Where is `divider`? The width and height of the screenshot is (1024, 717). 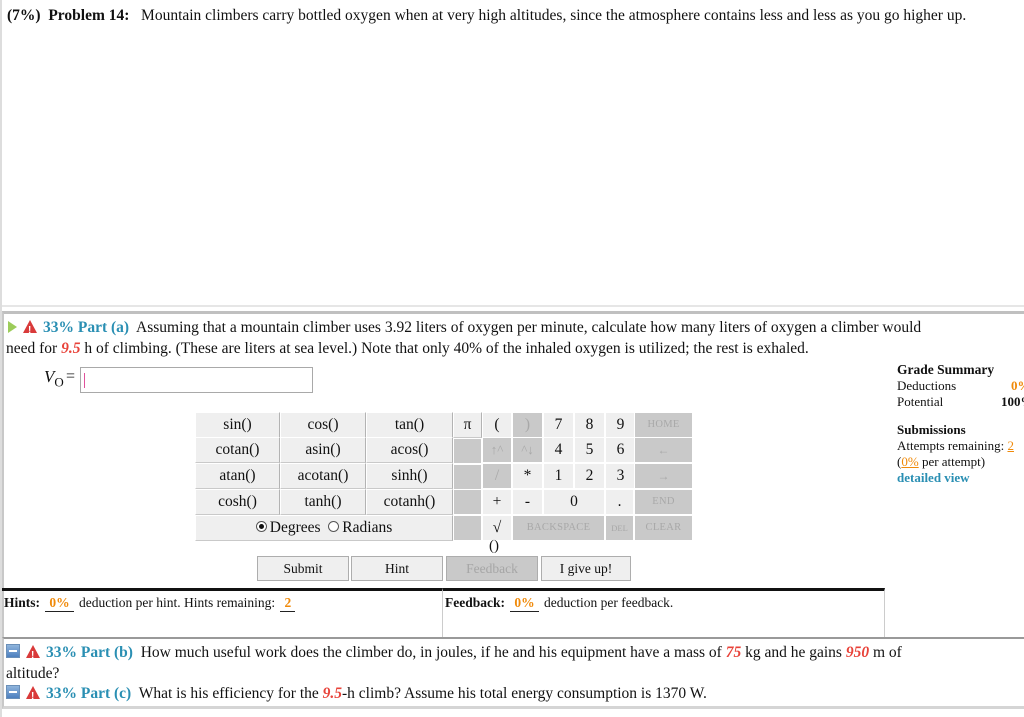 divider is located at coordinates (513, 306).